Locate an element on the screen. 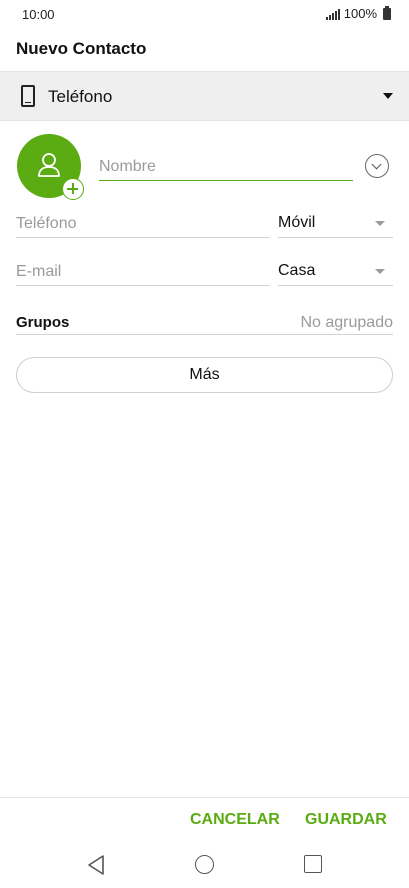 This screenshot has height=888, width=409. recent-apps-icon is located at coordinates (313, 864).